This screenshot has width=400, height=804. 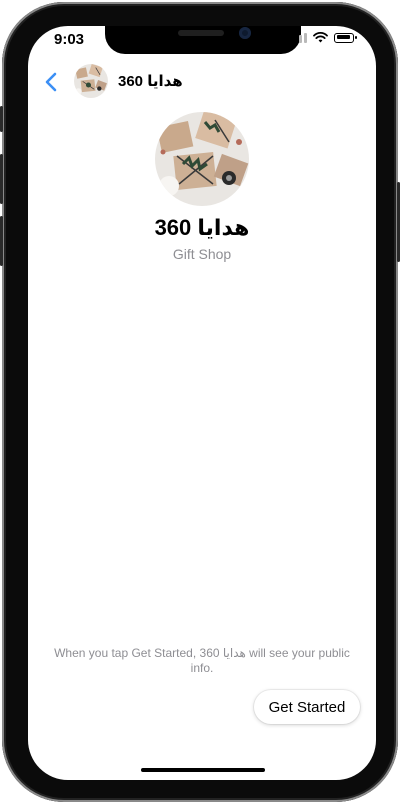 I want to click on chevron-left-icon, so click(x=51, y=82).